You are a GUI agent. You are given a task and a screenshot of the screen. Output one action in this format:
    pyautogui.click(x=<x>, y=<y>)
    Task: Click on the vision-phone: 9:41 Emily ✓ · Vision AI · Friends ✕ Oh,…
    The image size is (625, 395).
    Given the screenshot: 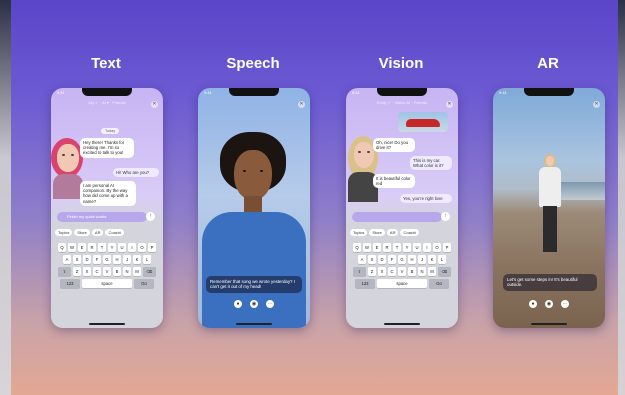 What is the action you would take?
    pyautogui.click(x=402, y=208)
    